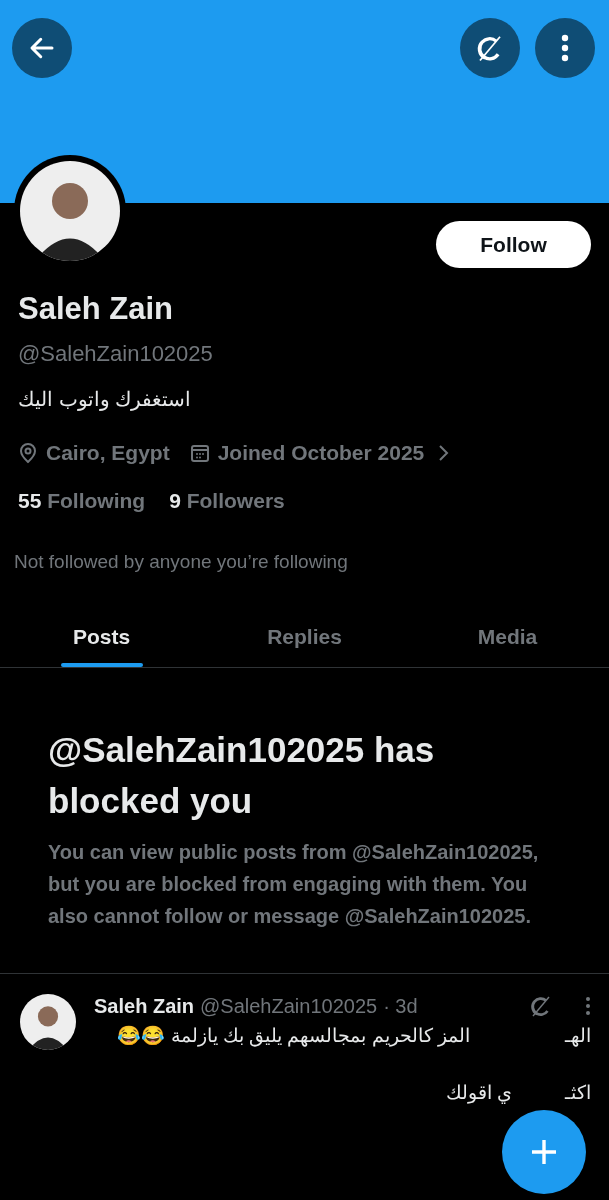 Image resolution: width=609 pixels, height=1200 pixels. What do you see at coordinates (242, 775) in the screenshot?
I see `blocked-title: @SalehZain102025 has blocked you` at bounding box center [242, 775].